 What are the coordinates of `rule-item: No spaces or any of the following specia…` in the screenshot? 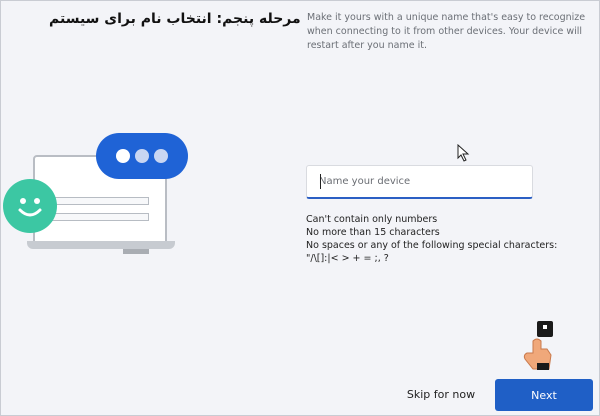 It's located at (432, 245).